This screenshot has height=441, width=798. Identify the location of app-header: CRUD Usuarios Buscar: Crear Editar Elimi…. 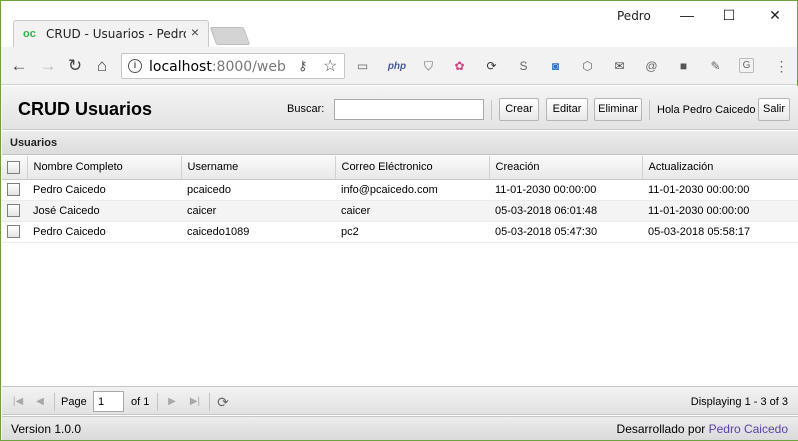
(400, 108).